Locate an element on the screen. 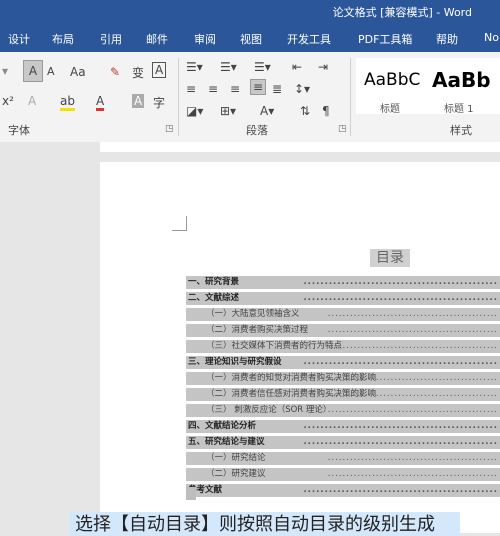 Image resolution: width=500 pixels, height=536 pixels. tab-references: 引用 is located at coordinates (111, 39).